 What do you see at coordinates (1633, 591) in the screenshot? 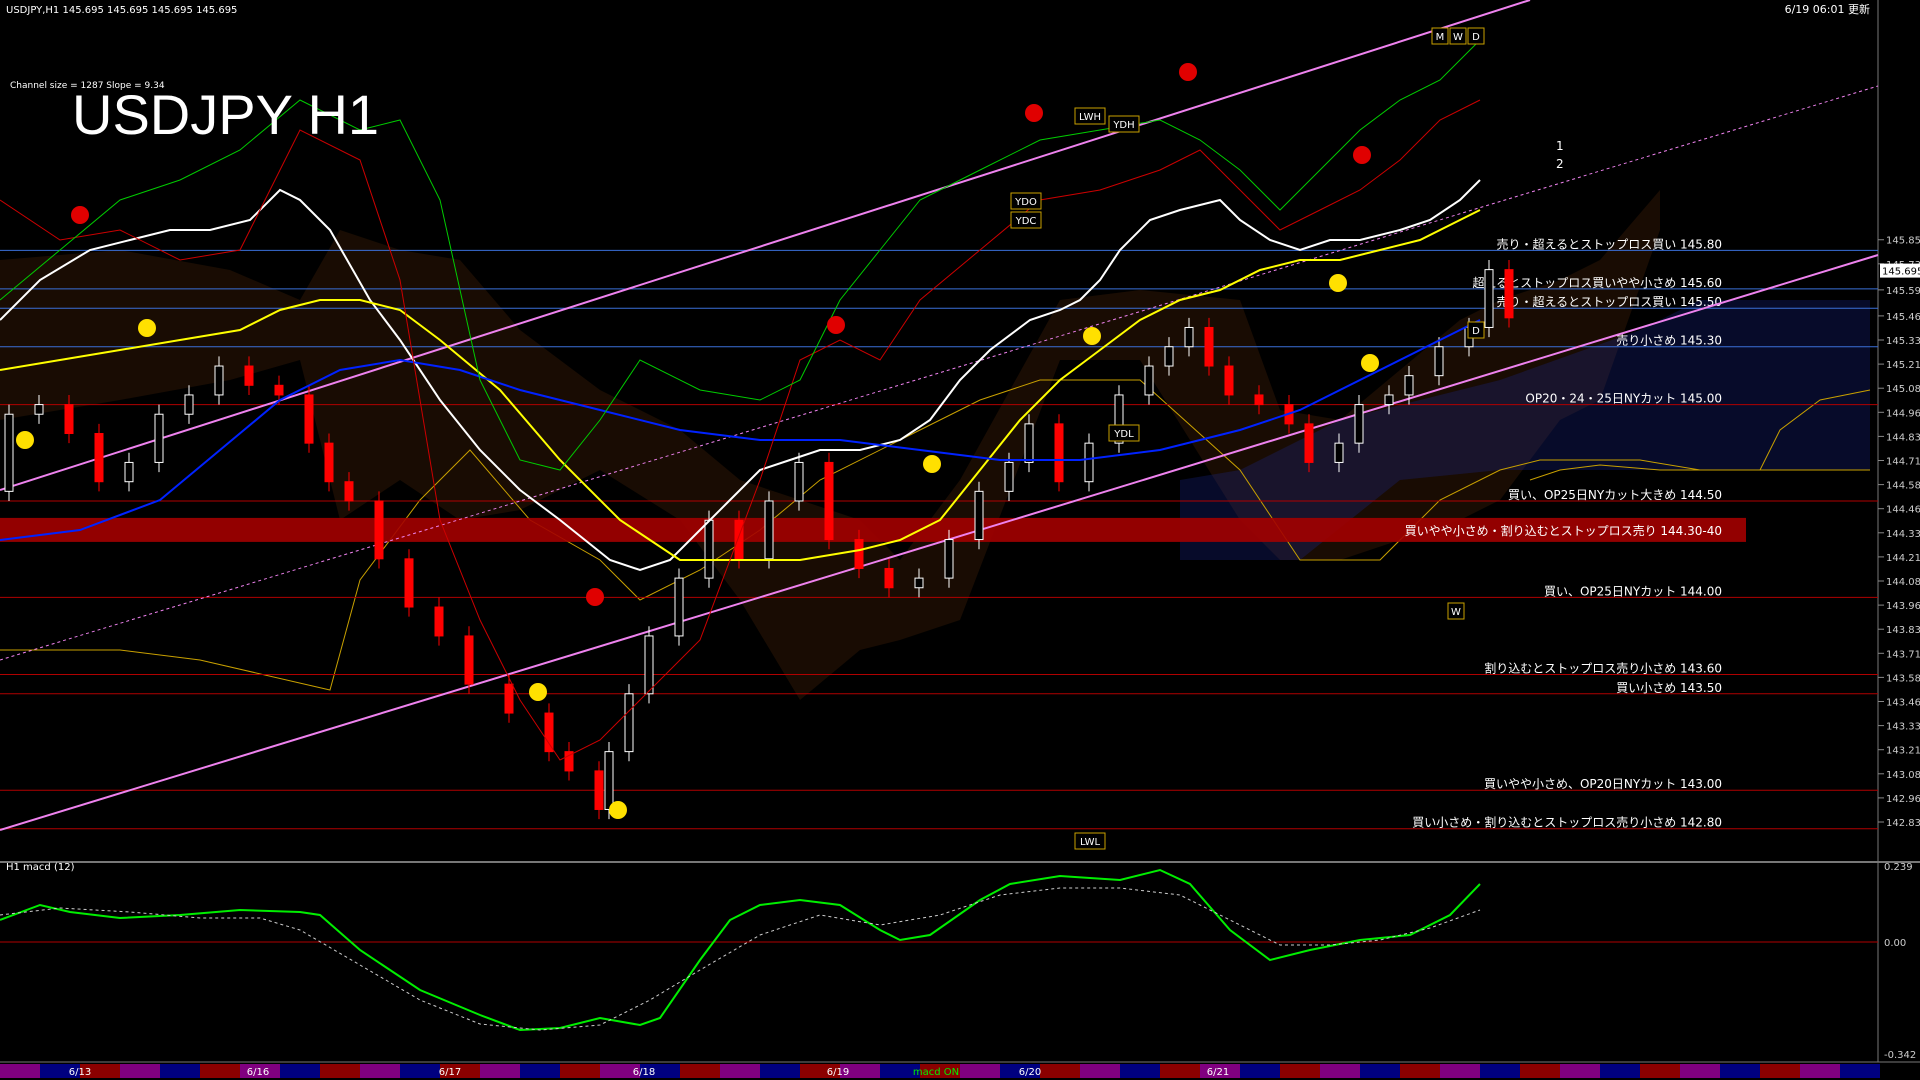
I see `level-label-7: 買い、OP25日NYカット 144.00` at bounding box center [1633, 591].